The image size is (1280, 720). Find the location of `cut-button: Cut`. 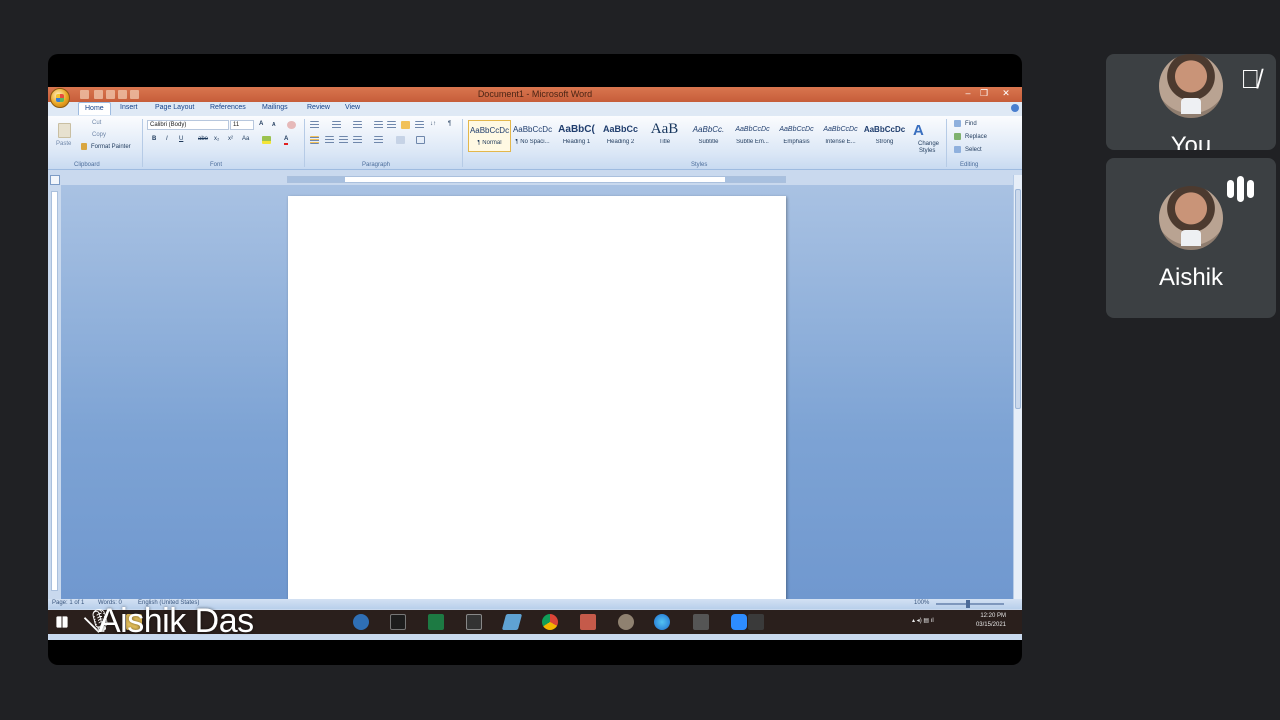

cut-button: Cut is located at coordinates (96, 123).